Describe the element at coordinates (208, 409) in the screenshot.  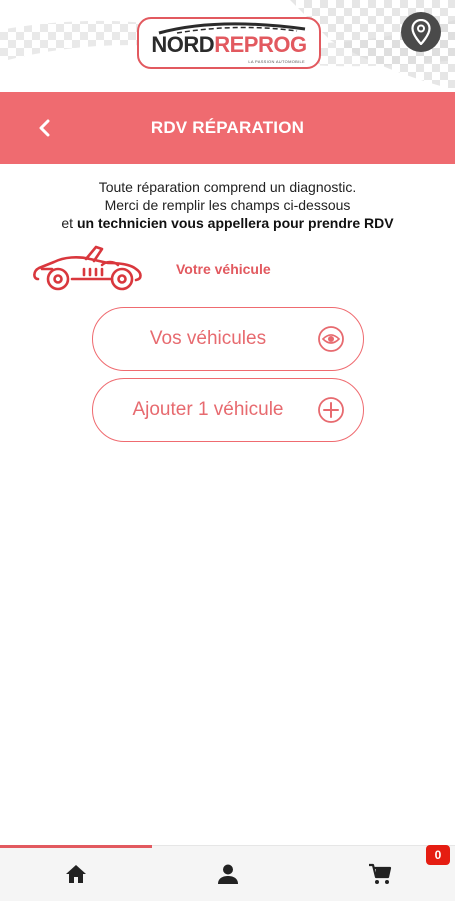
I see `add-vehicle-label: Ajouter 1 véhicule` at that location.